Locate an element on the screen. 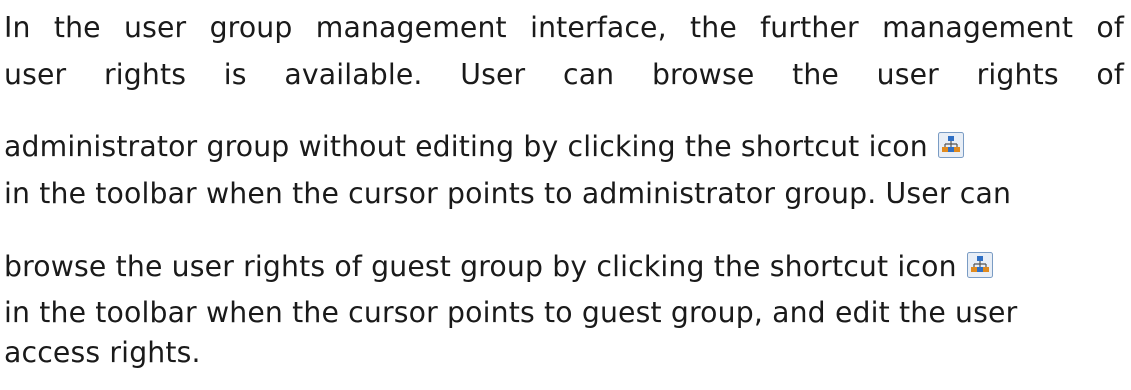 The height and width of the screenshot is (390, 1131). word: available. is located at coordinates (353, 74).